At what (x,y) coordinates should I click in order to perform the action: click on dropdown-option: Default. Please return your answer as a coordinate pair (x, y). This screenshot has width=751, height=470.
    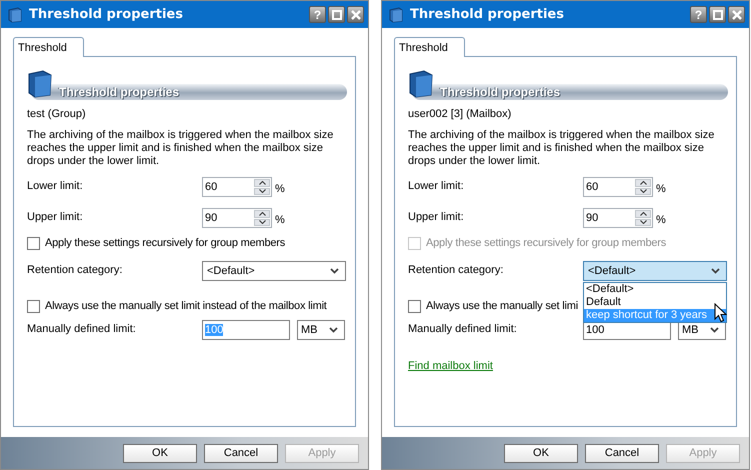
    Looking at the image, I should click on (655, 302).